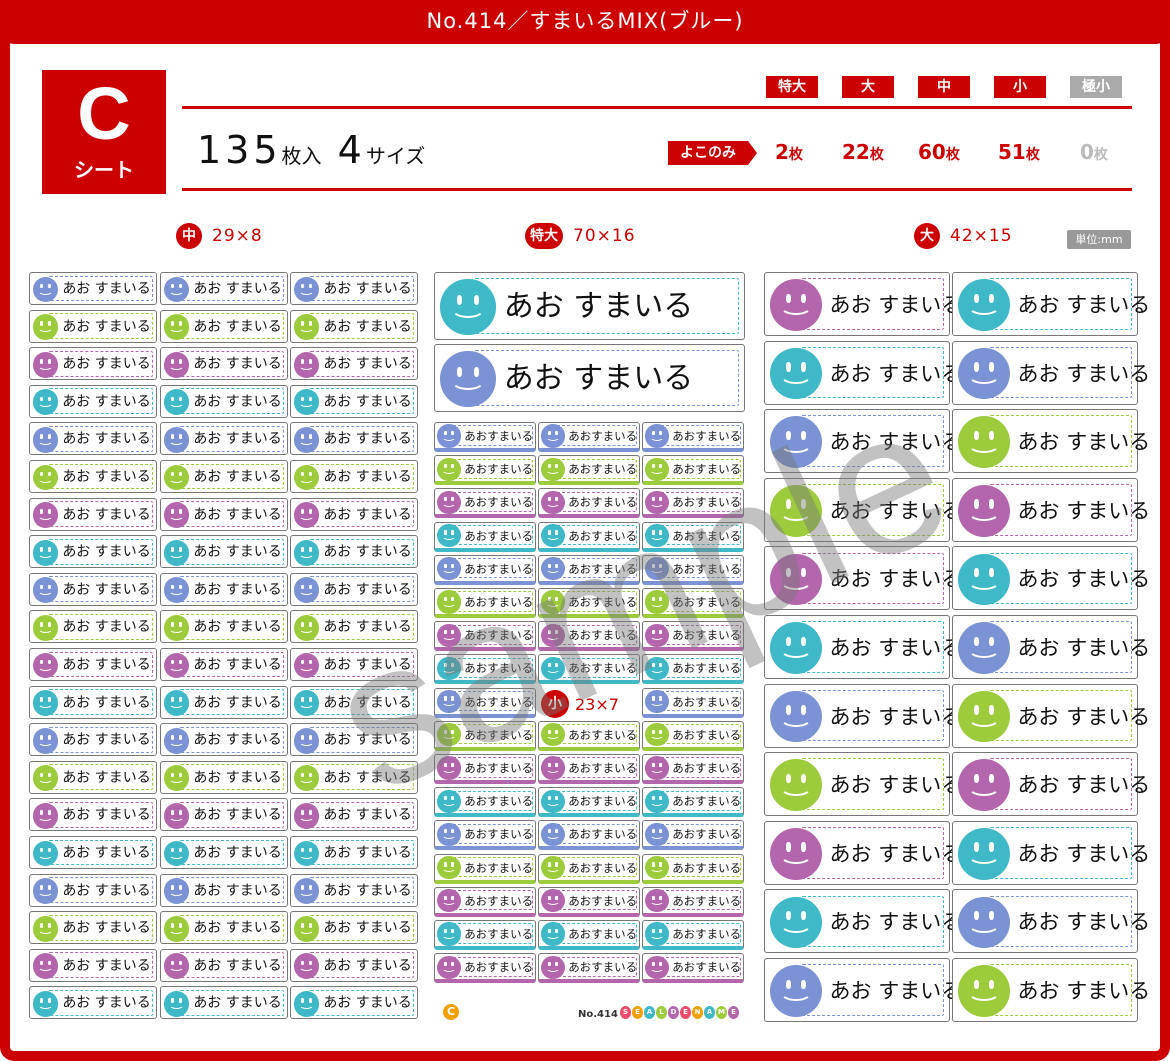 Image resolution: width=1170 pixels, height=1061 pixels. I want to click on section-medium-header: 中 29×8, so click(219, 236).